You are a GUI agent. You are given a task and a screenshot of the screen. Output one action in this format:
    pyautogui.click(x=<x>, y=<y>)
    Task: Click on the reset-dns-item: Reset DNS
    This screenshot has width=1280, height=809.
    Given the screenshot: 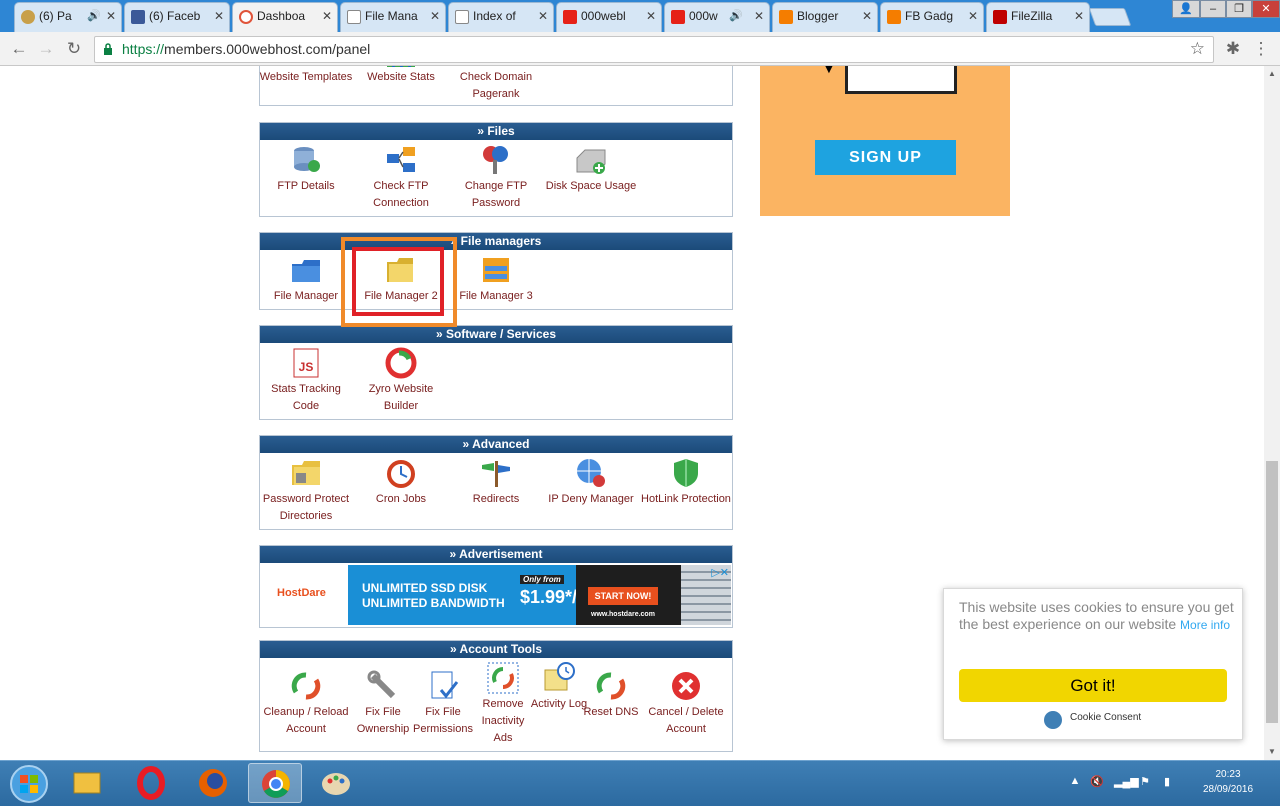 What is the action you would take?
    pyautogui.click(x=611, y=695)
    